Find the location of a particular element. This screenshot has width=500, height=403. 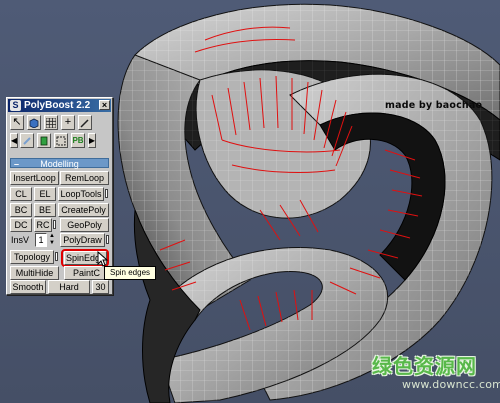

panel-title: PolyBoost 2.2 is located at coordinates (57, 105).